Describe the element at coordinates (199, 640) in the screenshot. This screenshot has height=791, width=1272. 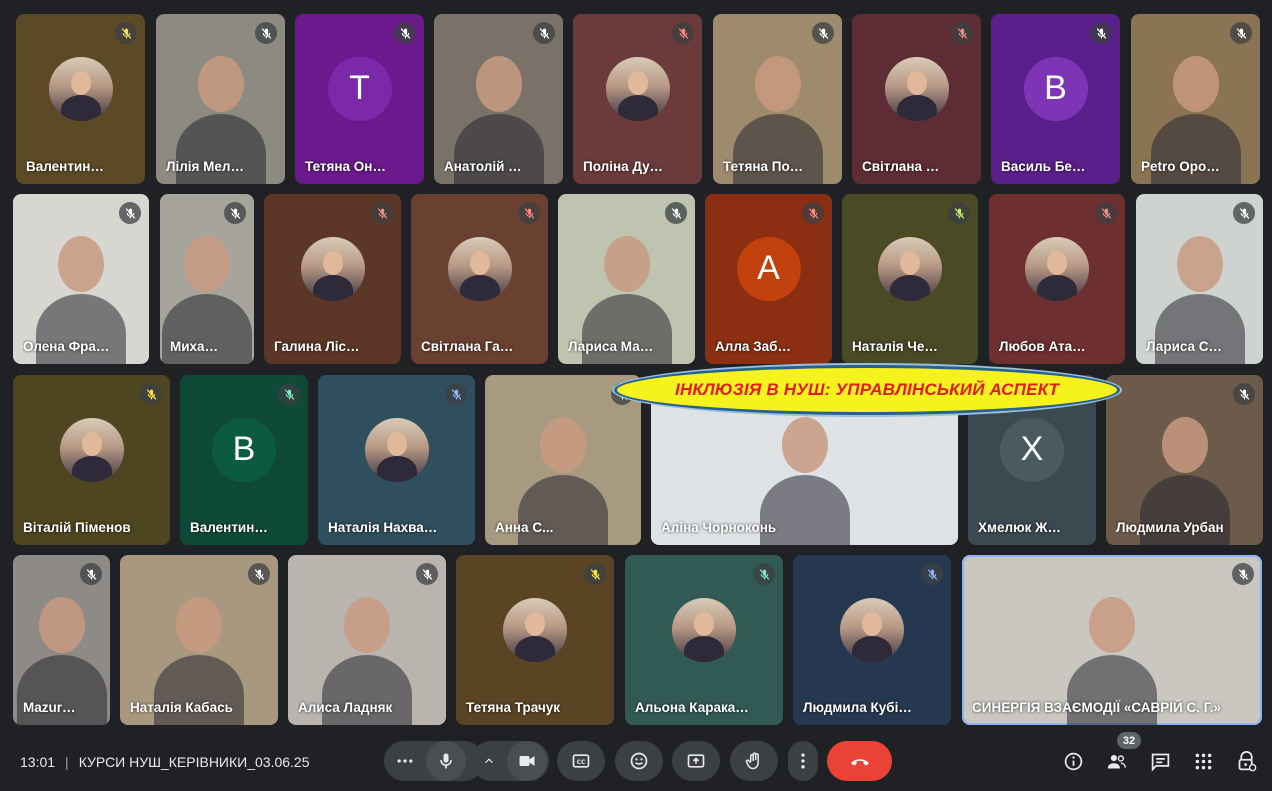
I see `participant-tile: Наталія Кабась` at that location.